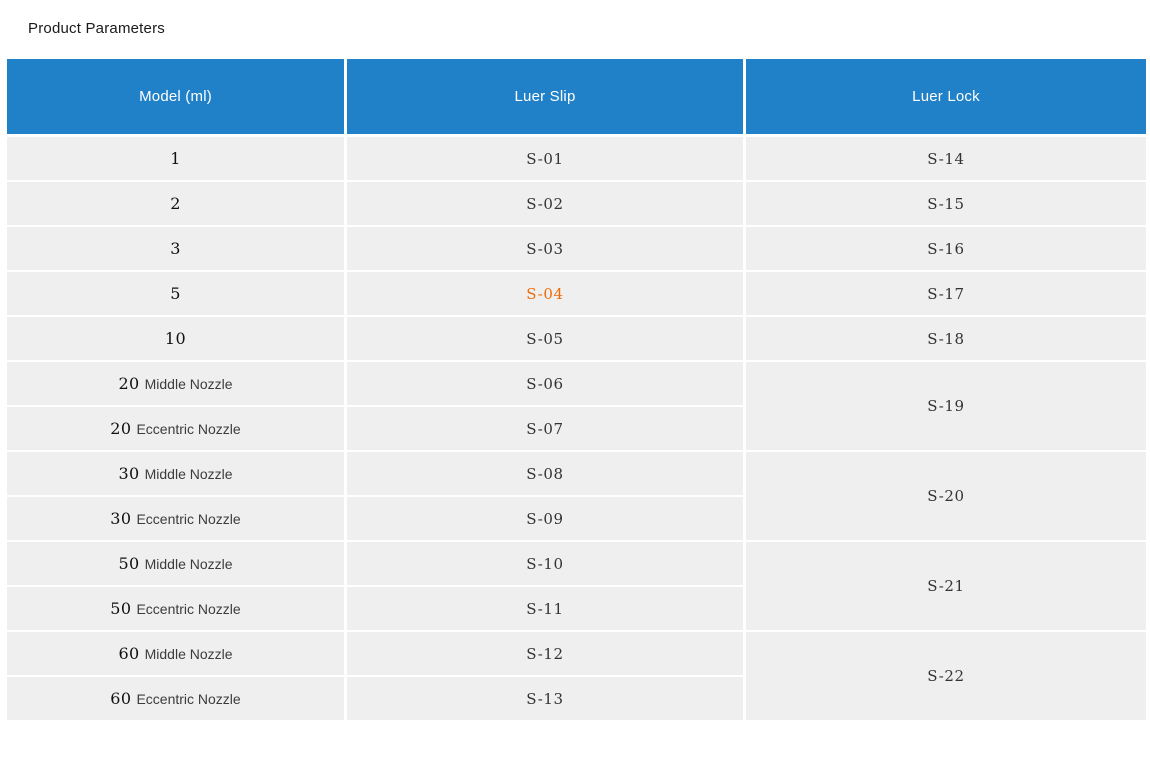 The image size is (1150, 760). I want to click on model-cell: 30 Eccentric Nozzle, so click(177, 519).